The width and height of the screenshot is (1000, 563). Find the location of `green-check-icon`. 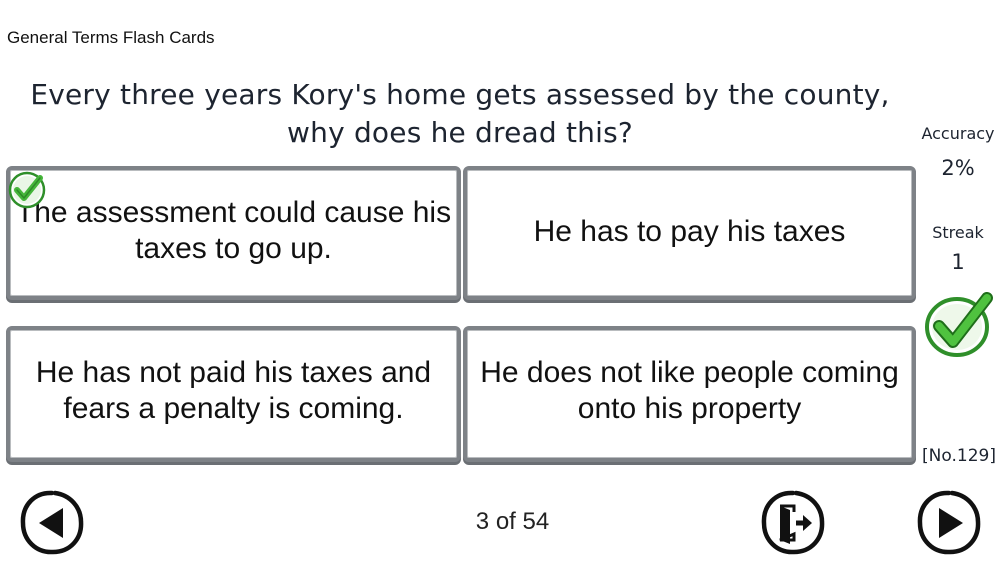

green-check-icon is located at coordinates (959, 324).